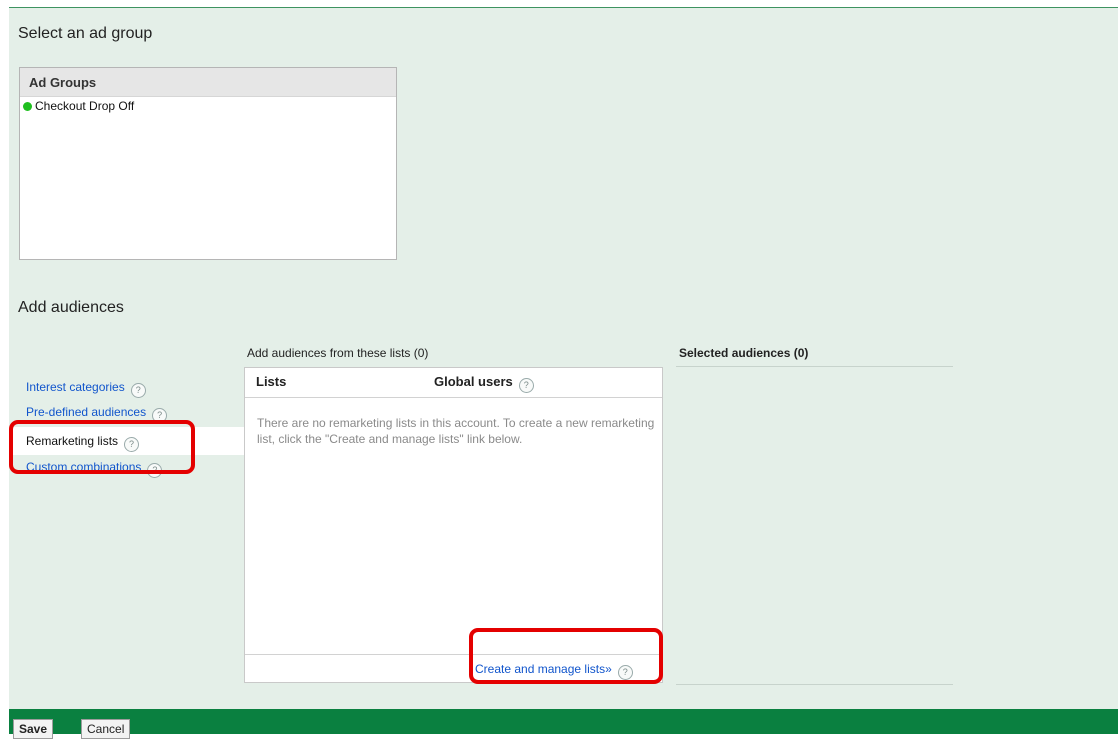 This screenshot has height=739, width=1118. What do you see at coordinates (106, 729) in the screenshot?
I see `cancel-button: Cancel` at bounding box center [106, 729].